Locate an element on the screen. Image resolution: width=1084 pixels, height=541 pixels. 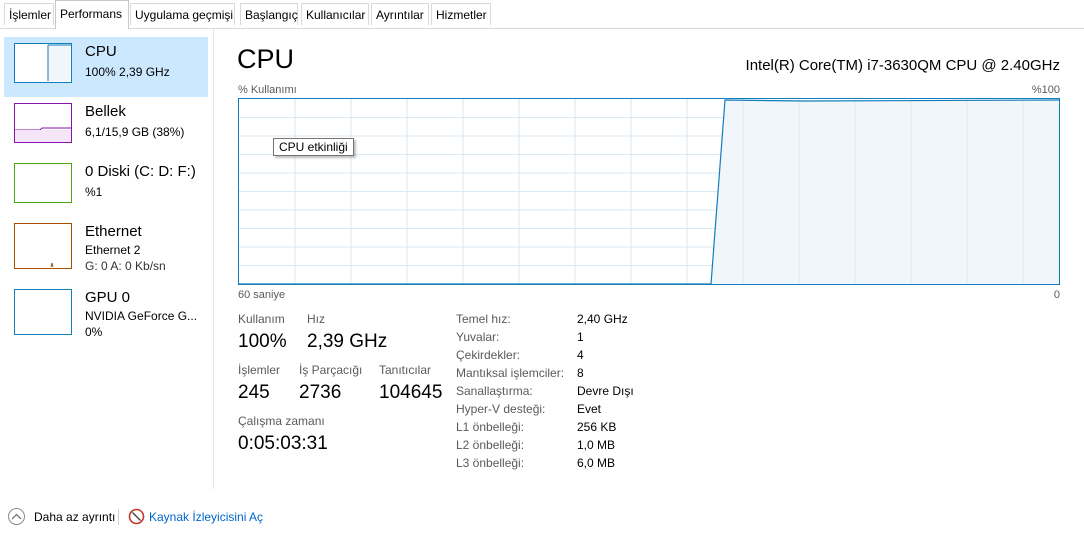
sidebar-item-subtitle: Ethernet 2 is located at coordinates (113, 250).